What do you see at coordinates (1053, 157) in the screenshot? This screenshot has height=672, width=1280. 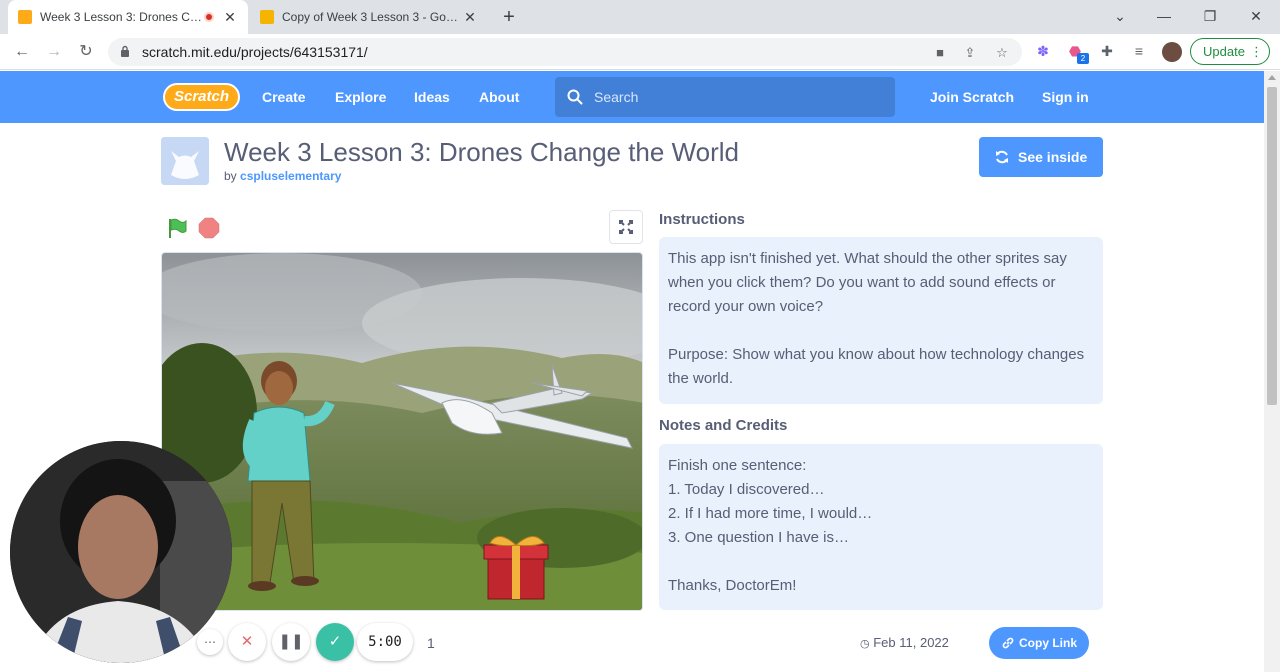 I see `see-inside-label: See inside` at bounding box center [1053, 157].